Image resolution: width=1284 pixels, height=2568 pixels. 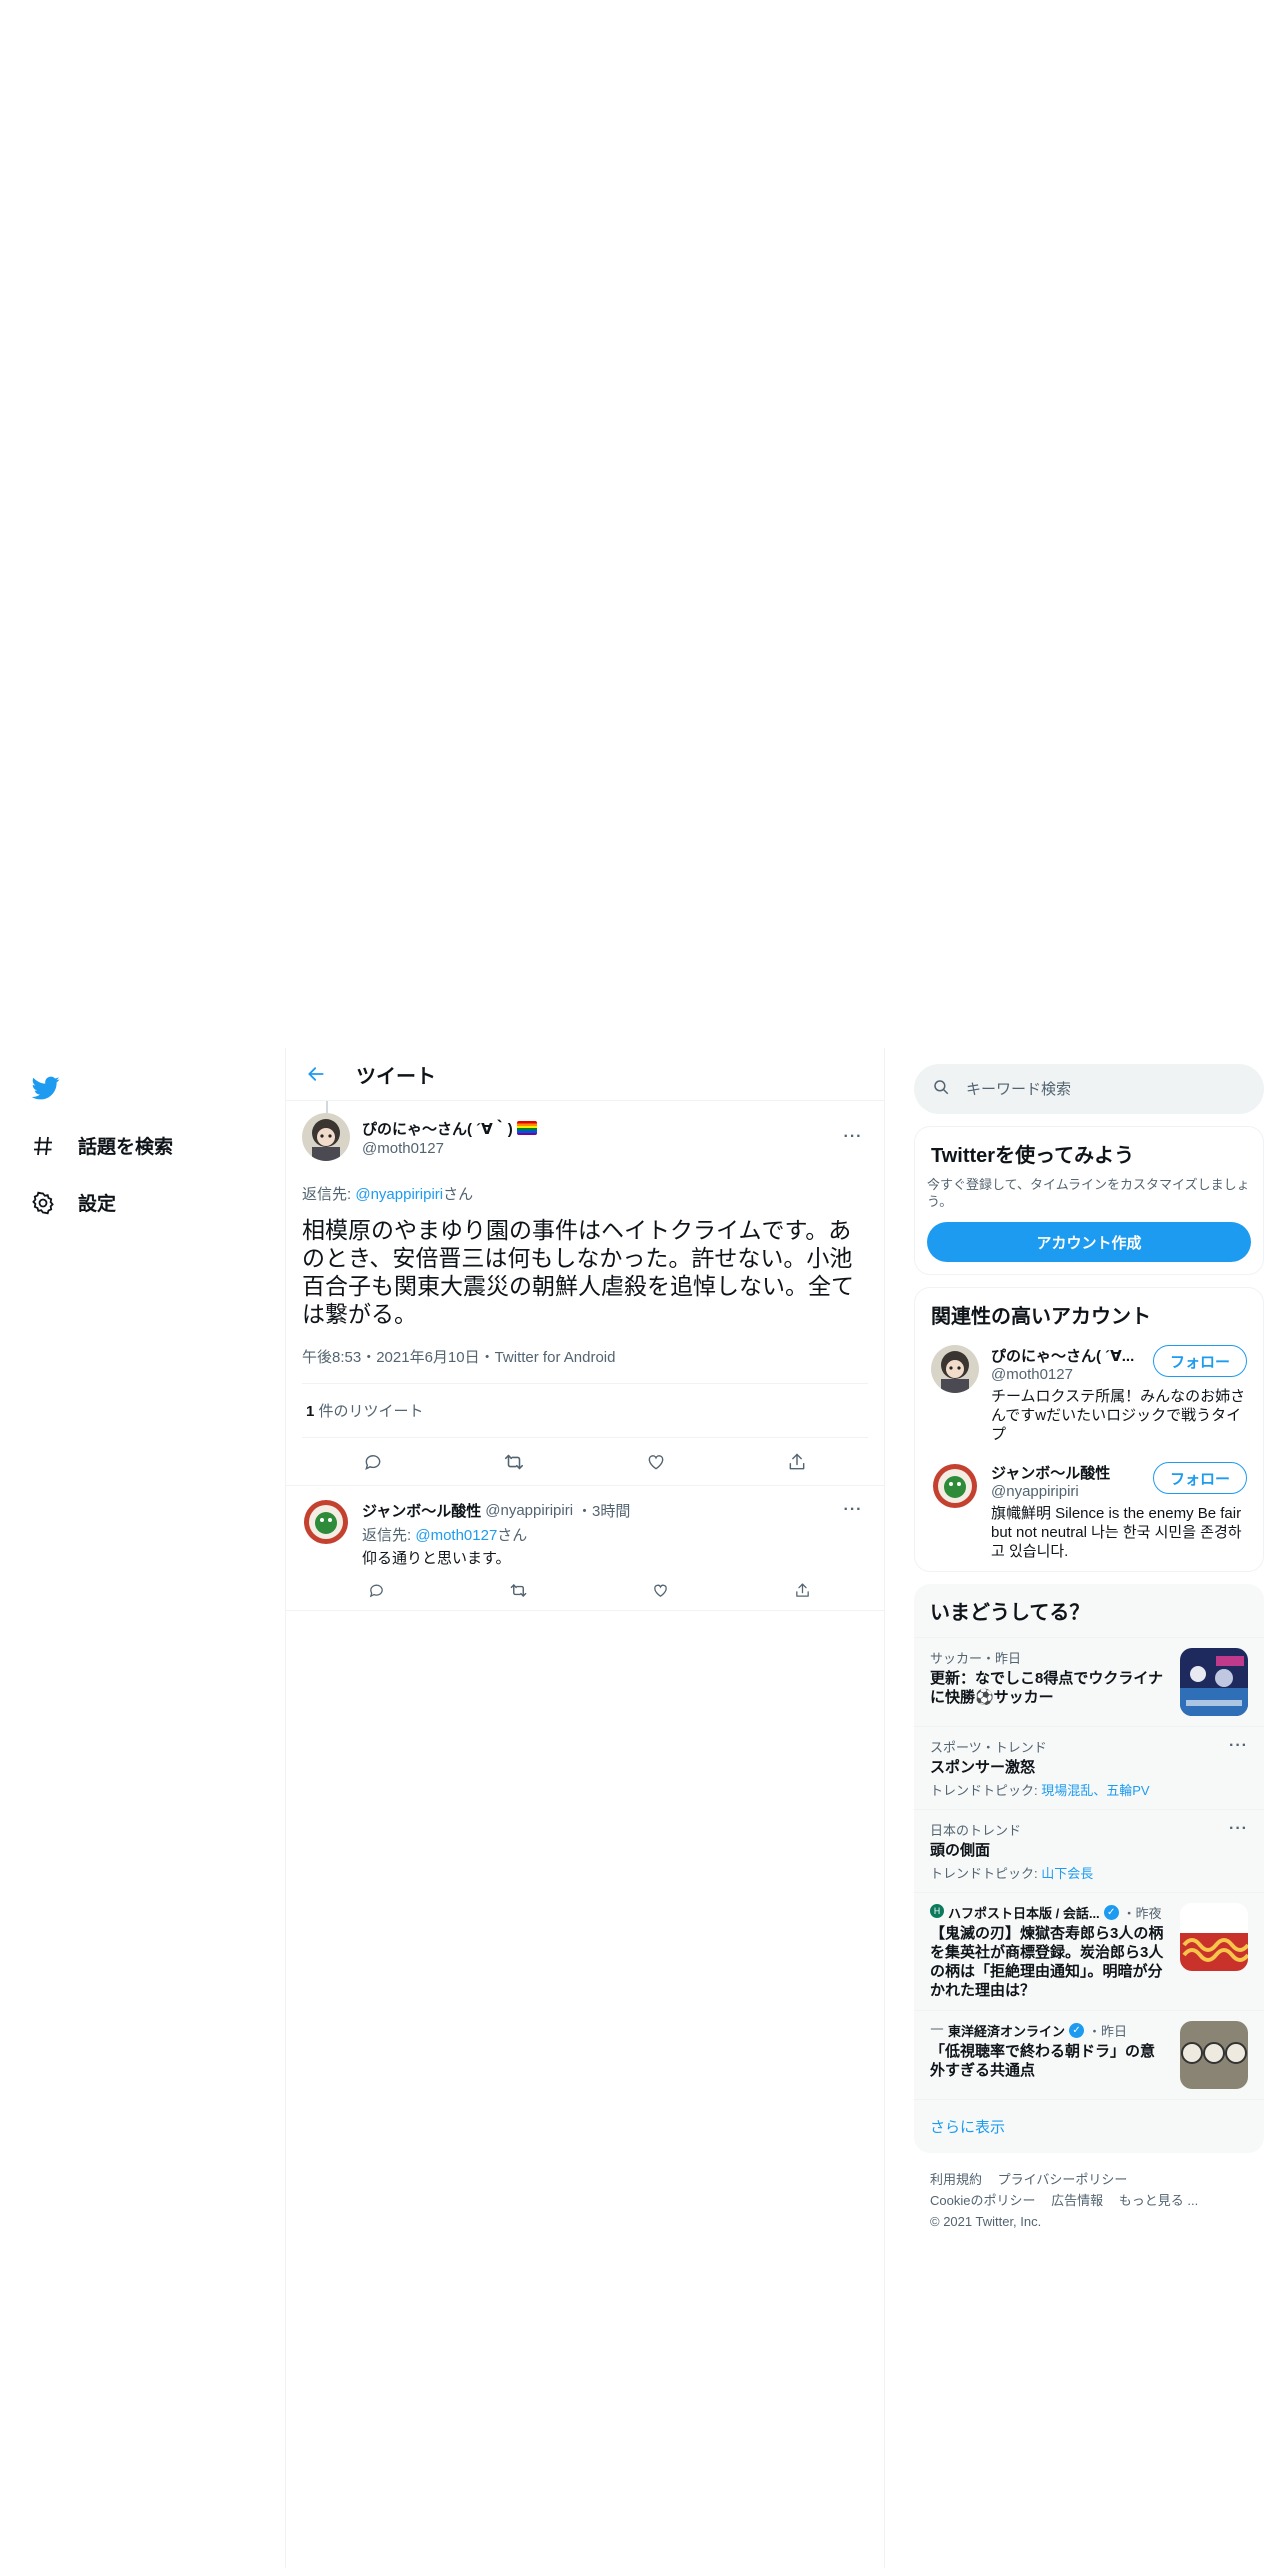 What do you see at coordinates (983, 1767) in the screenshot?
I see `trend-title: スポンサー激怒` at bounding box center [983, 1767].